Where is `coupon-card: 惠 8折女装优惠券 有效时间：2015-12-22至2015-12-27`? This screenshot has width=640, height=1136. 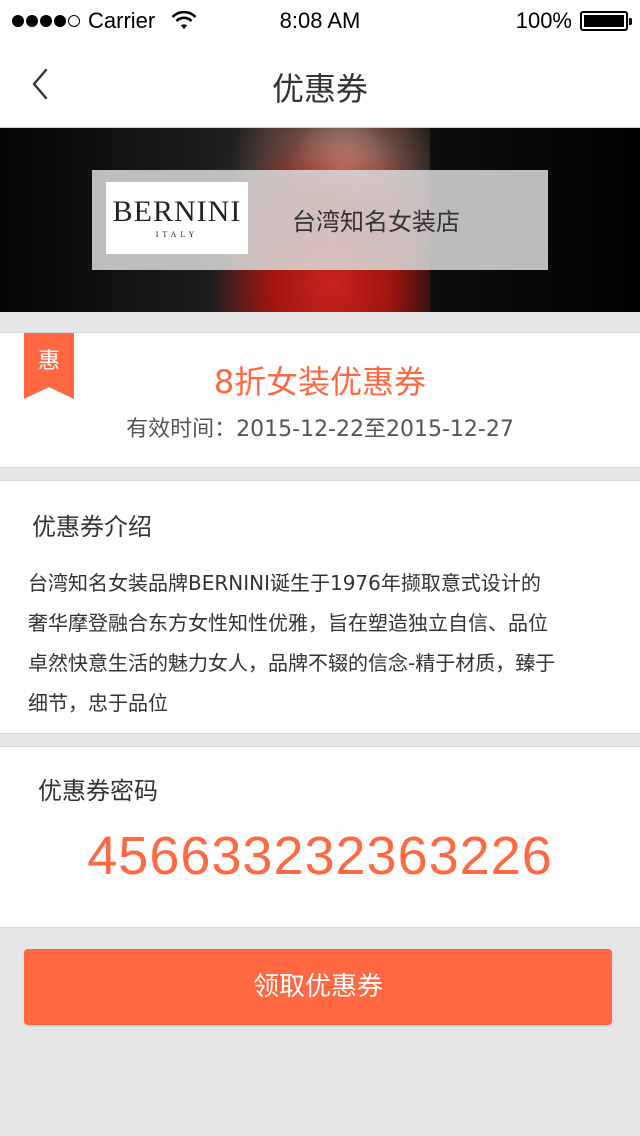
coupon-card: 惠 8折女装优惠券 有效时间：2015-12-22至2015-12-27 is located at coordinates (320, 400).